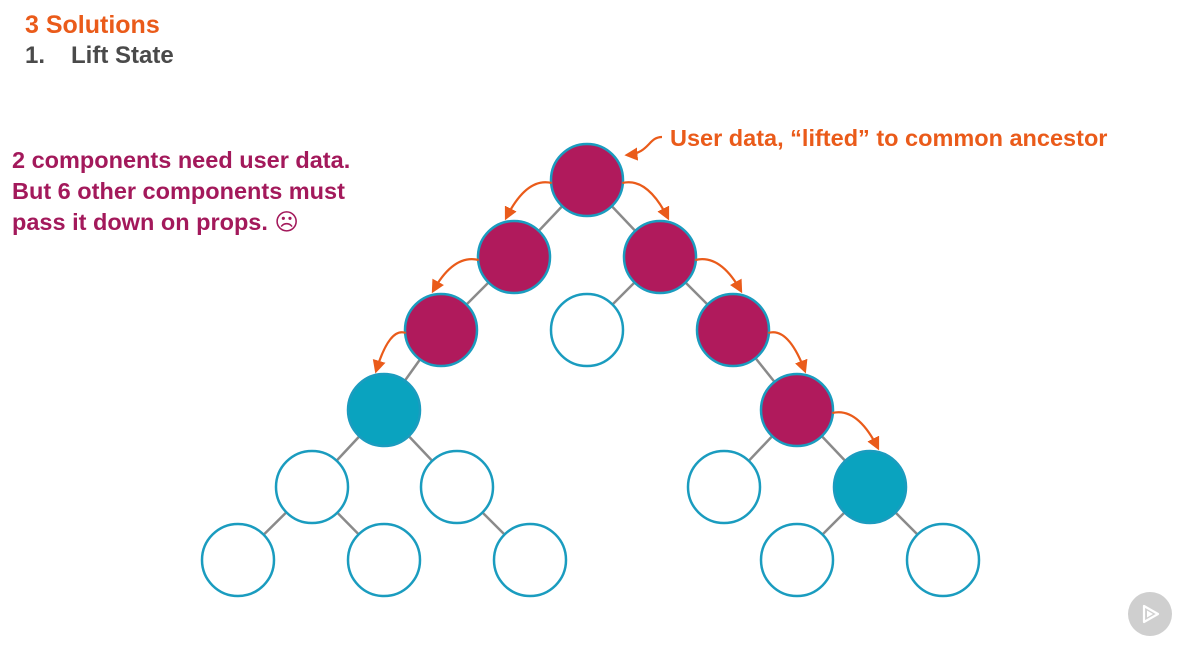 Image resolution: width=1187 pixels, height=647 pixels. What do you see at coordinates (643, 148) in the screenshot?
I see `callout-leader-arrow` at bounding box center [643, 148].